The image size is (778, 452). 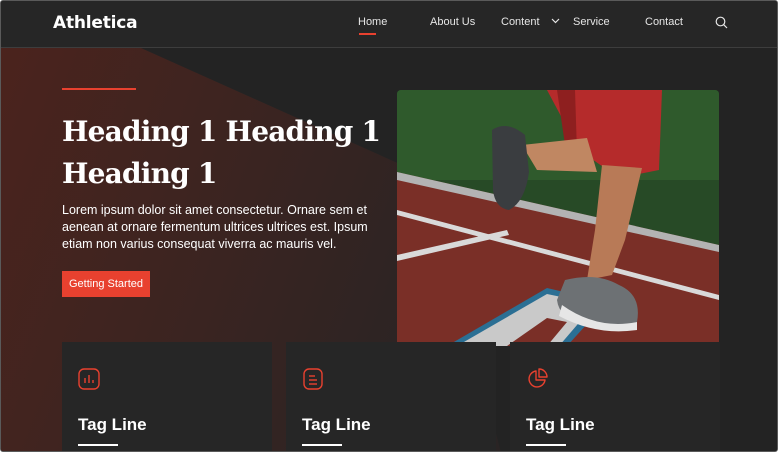 I want to click on hero-heading-line-2: Heading 1, so click(x=139, y=173).